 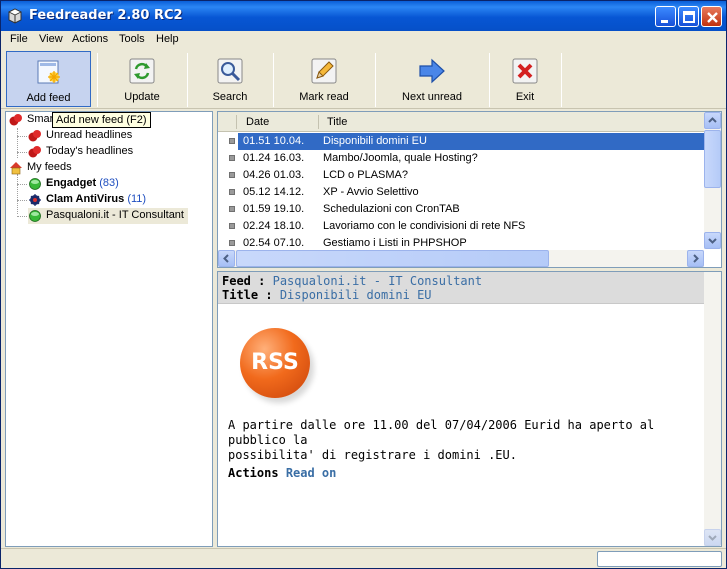 What do you see at coordinates (712, 409) in the screenshot?
I see `article-vscrollbar` at bounding box center [712, 409].